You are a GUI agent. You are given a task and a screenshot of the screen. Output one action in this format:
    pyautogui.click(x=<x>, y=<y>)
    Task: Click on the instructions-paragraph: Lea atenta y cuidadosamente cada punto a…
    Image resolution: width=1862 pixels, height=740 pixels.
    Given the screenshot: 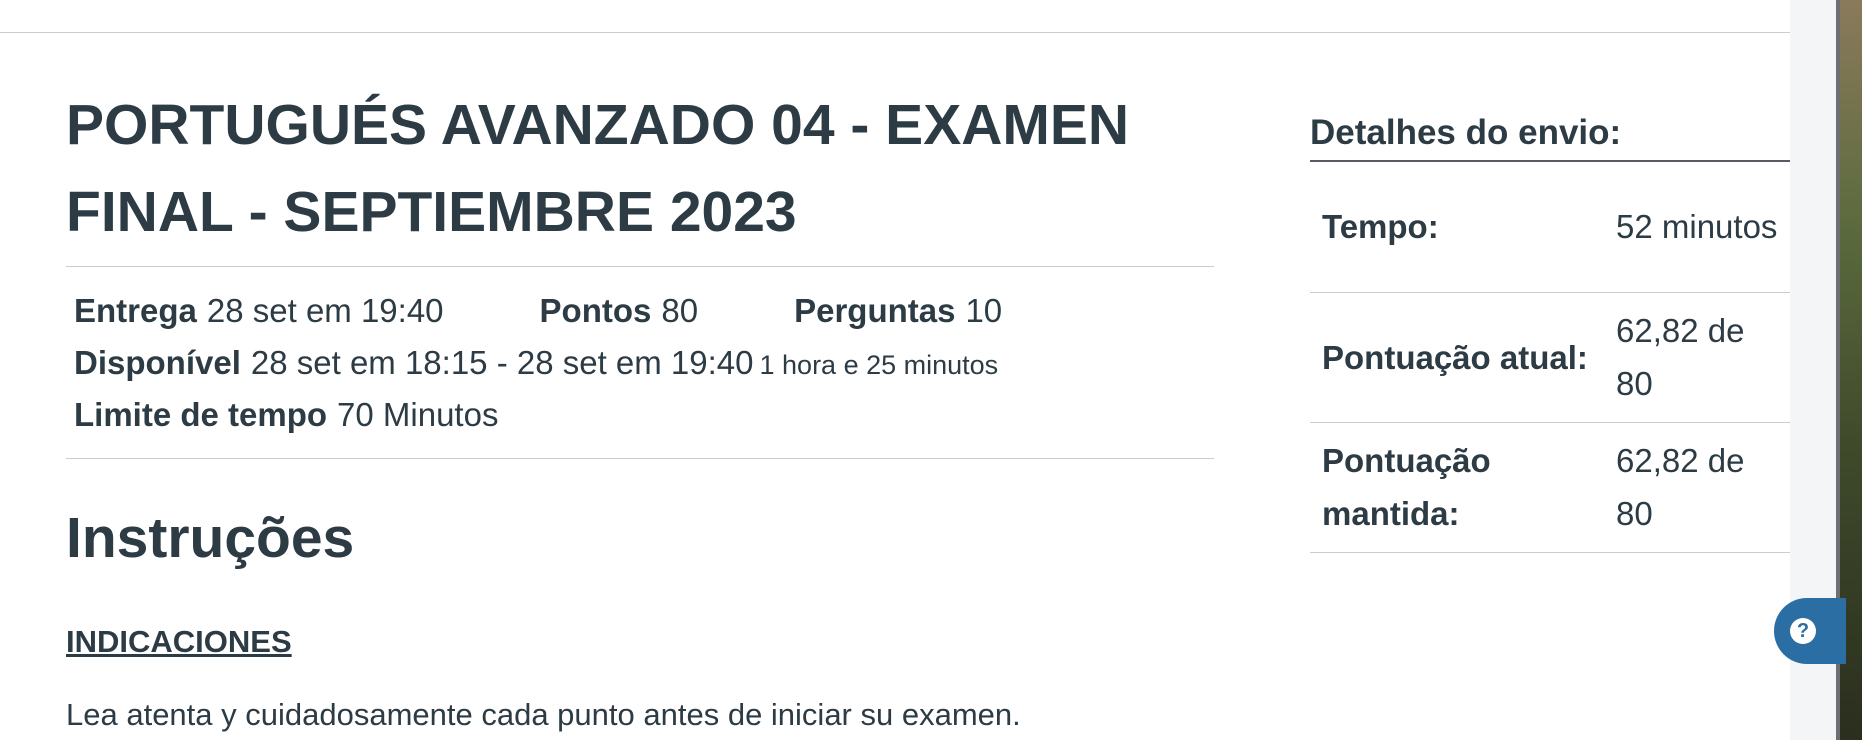 What is the action you would take?
    pyautogui.click(x=543, y=714)
    